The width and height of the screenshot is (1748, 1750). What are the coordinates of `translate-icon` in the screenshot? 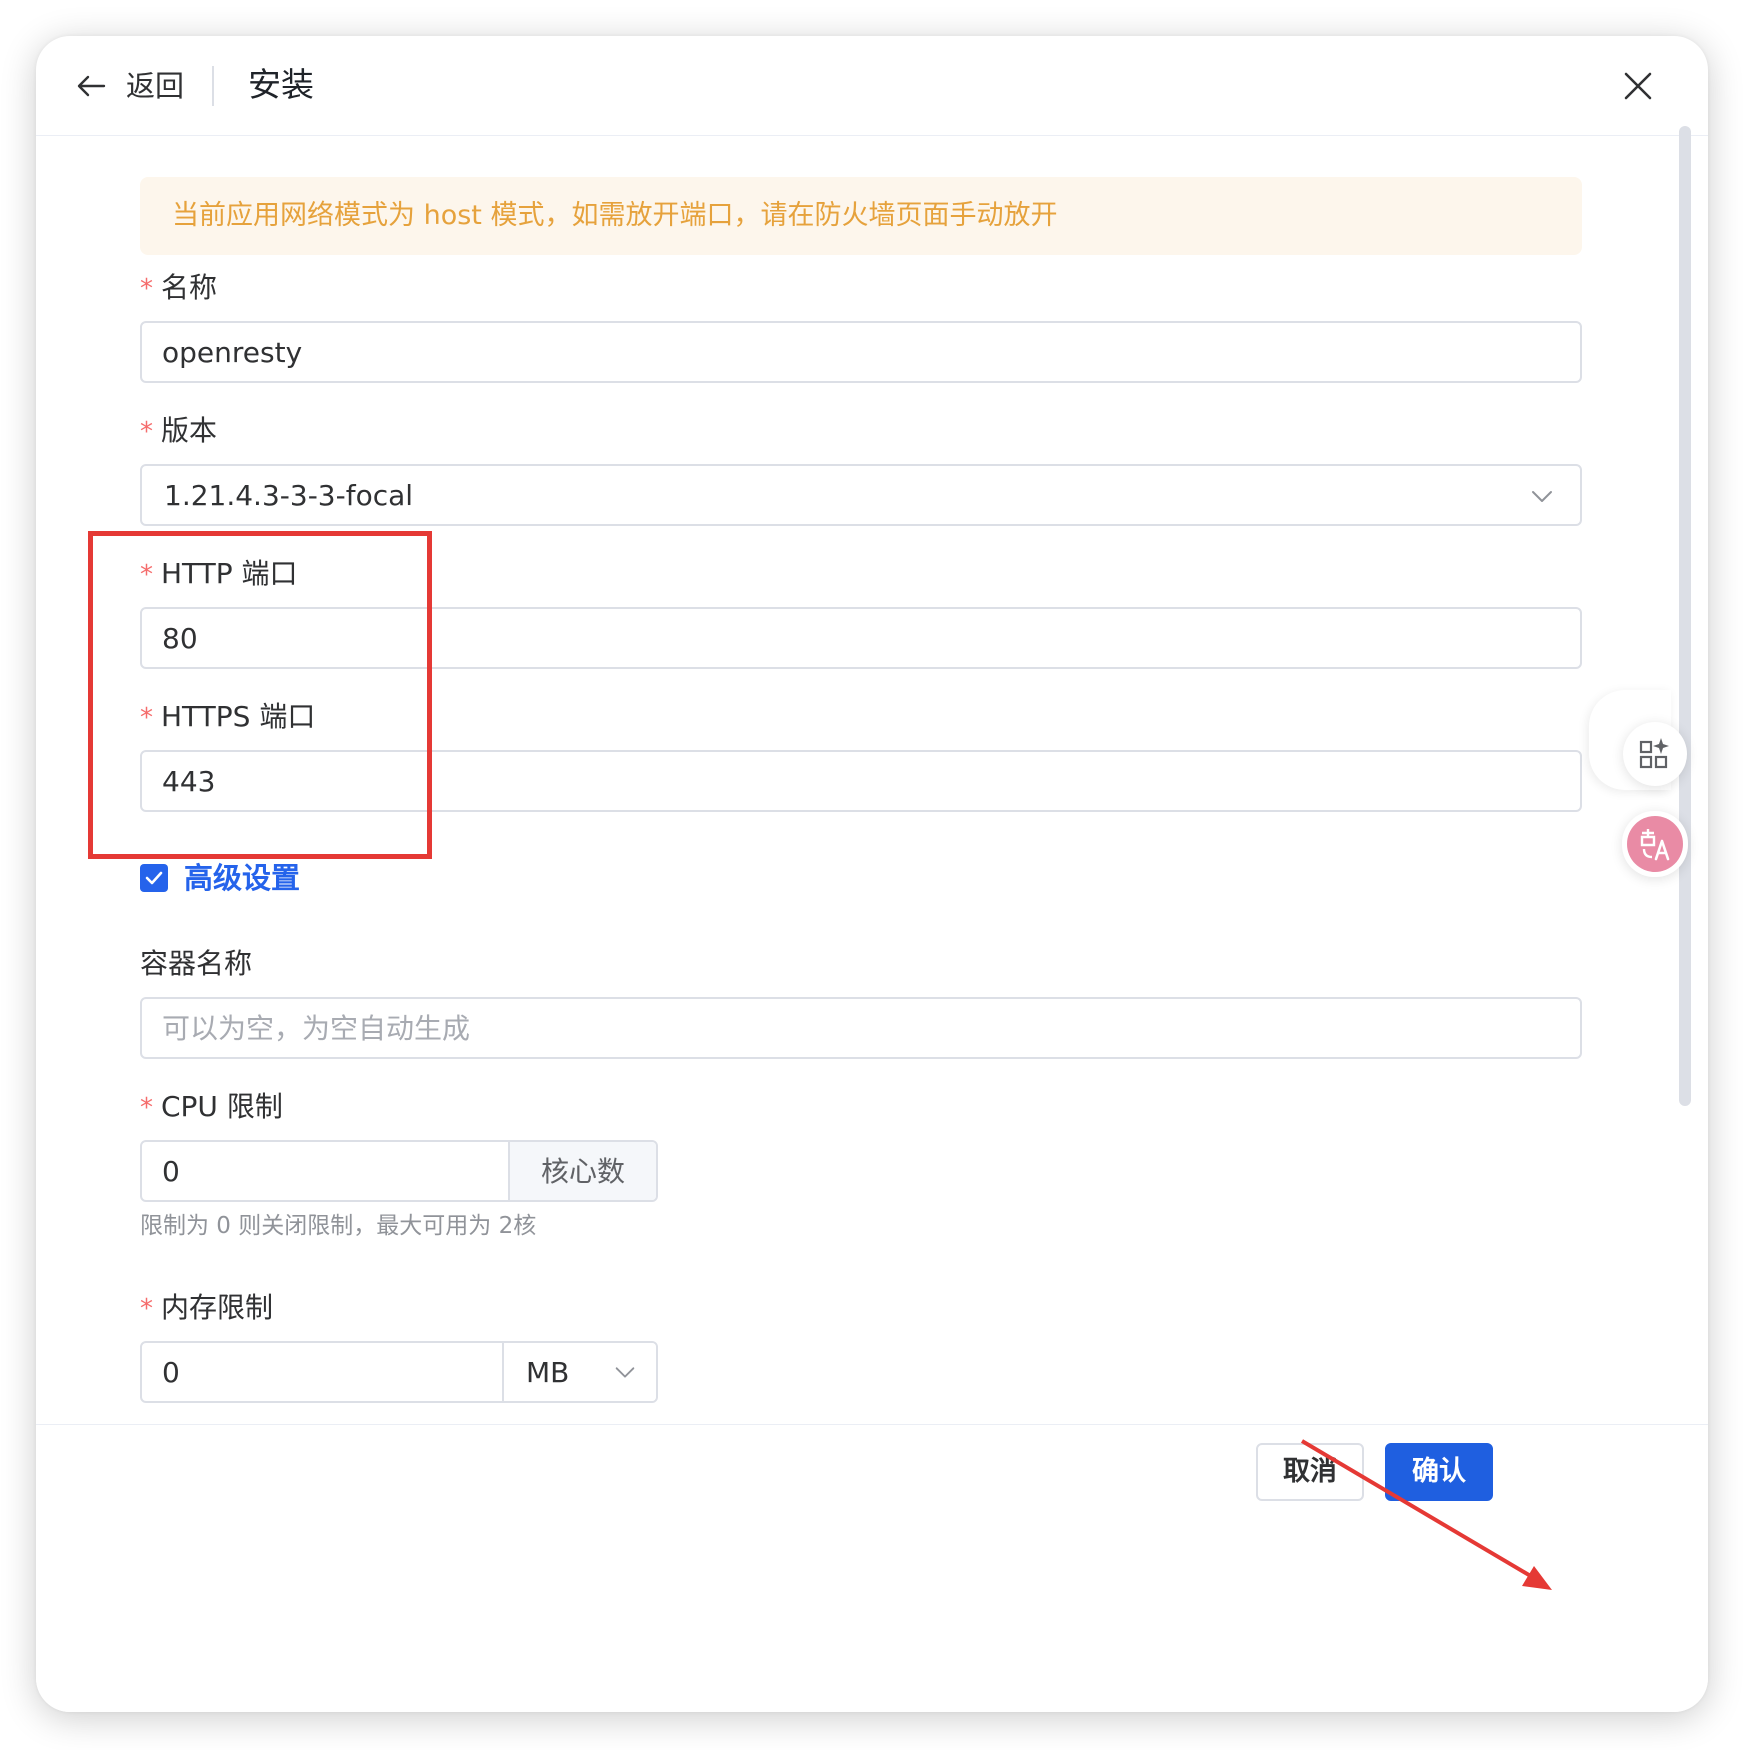 It's located at (1655, 844).